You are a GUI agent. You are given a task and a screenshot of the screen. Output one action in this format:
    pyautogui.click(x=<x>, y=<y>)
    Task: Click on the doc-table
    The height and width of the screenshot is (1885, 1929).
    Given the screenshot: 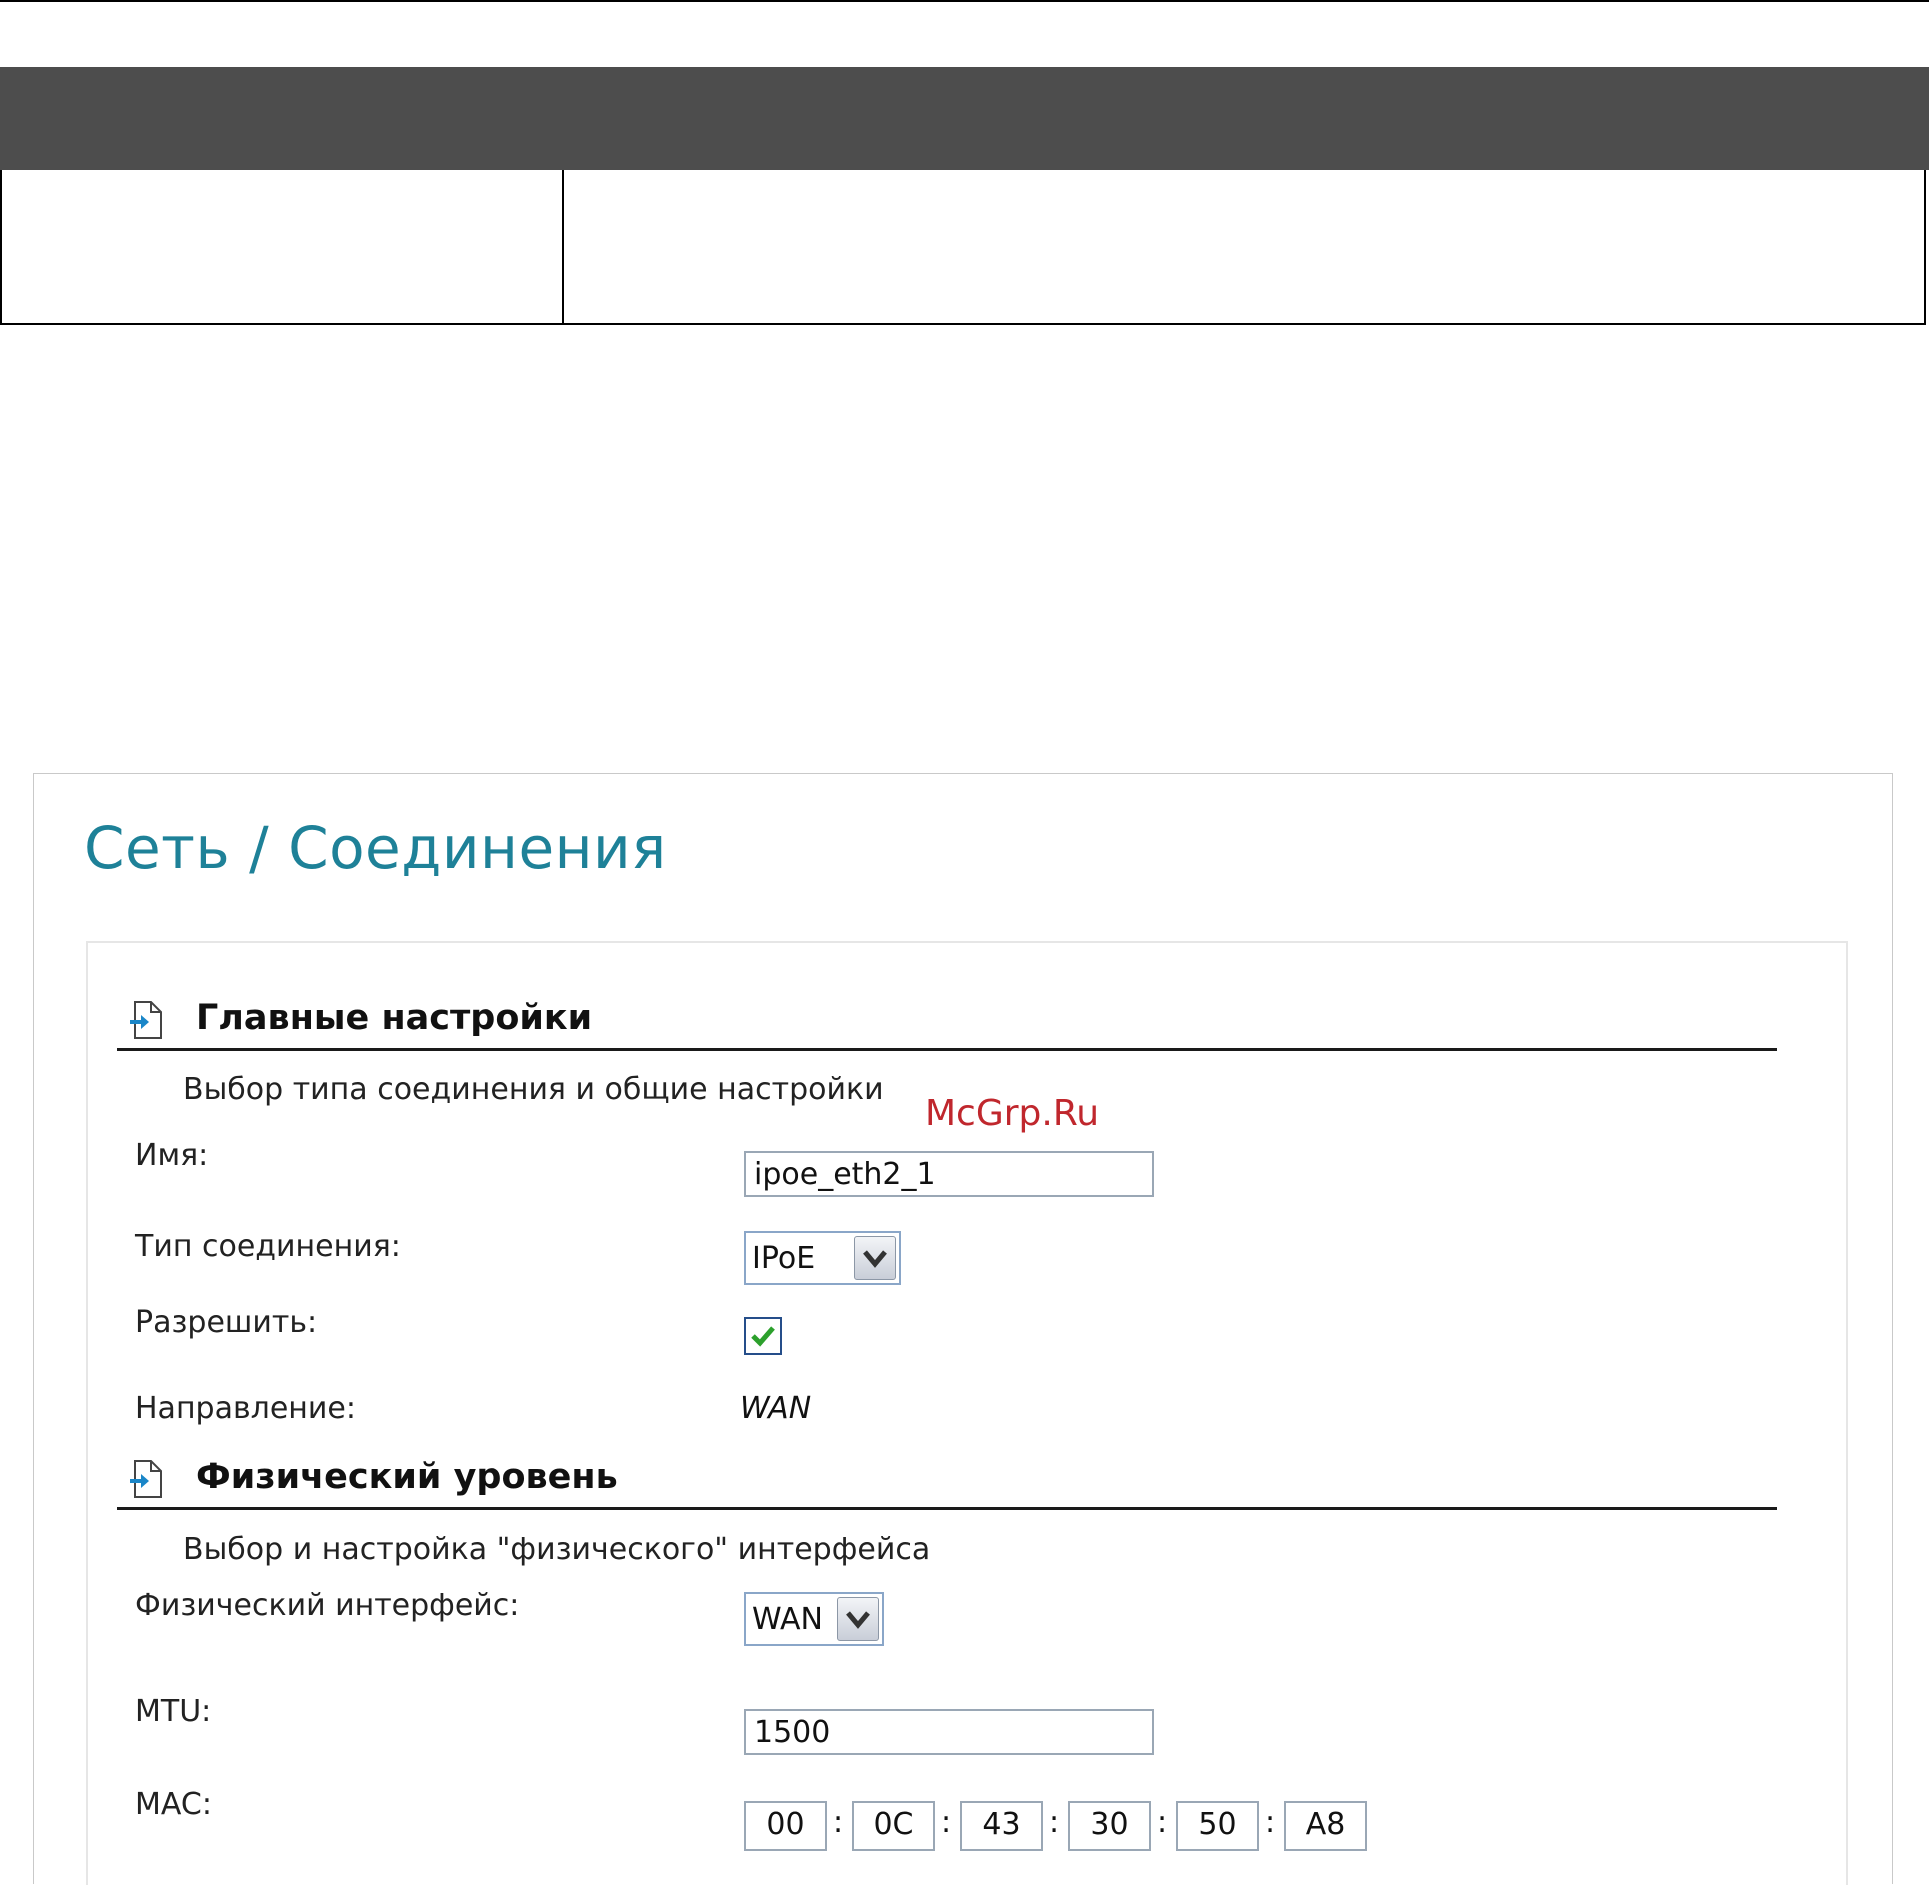 What is the action you would take?
    pyautogui.click(x=964, y=196)
    